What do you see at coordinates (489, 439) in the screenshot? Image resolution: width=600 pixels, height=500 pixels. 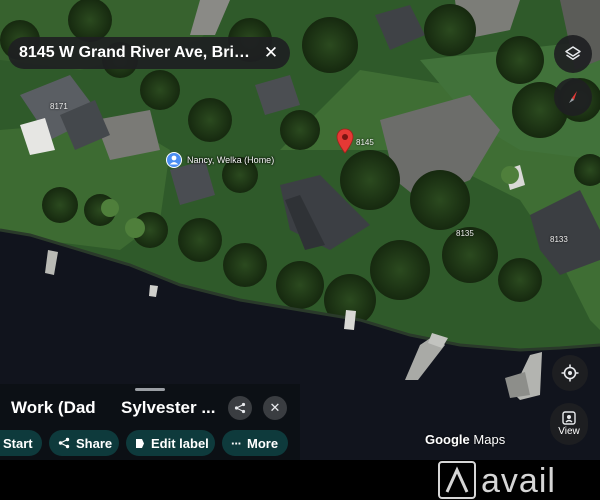 I see `attribution-maps: Maps` at bounding box center [489, 439].